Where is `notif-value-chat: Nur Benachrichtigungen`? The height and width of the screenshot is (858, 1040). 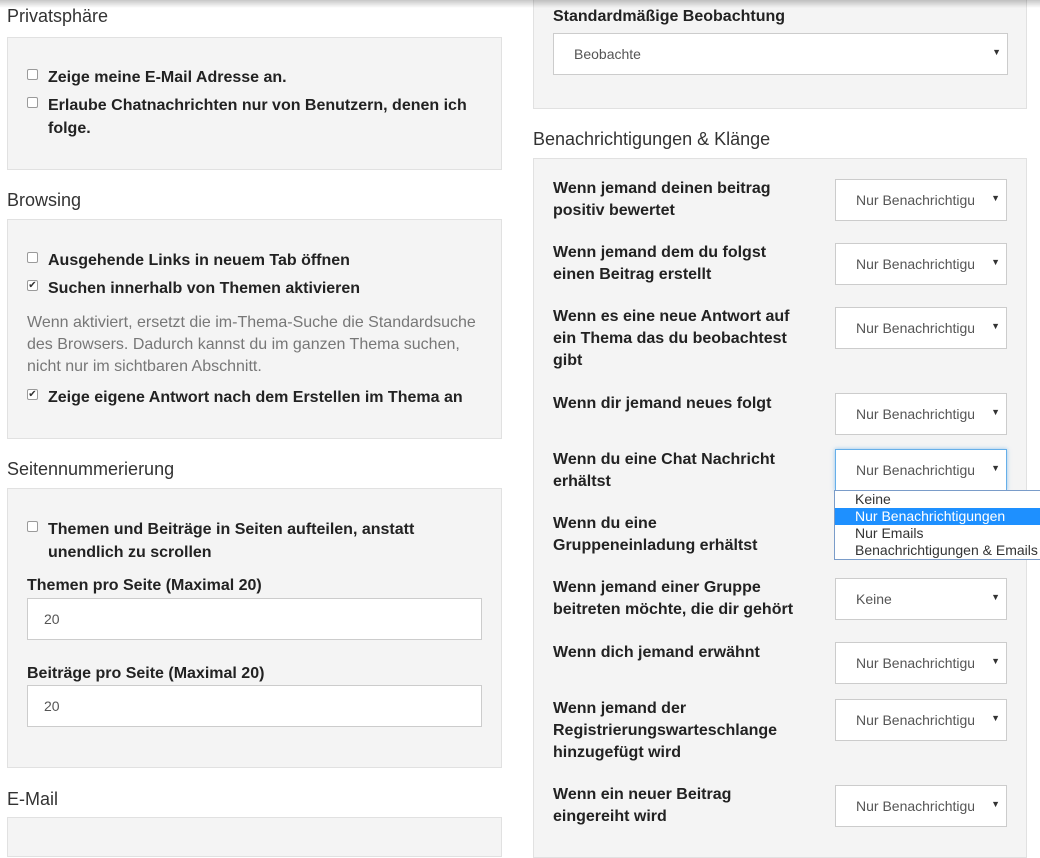
notif-value-chat: Nur Benachrichtigungen is located at coordinates (915, 470).